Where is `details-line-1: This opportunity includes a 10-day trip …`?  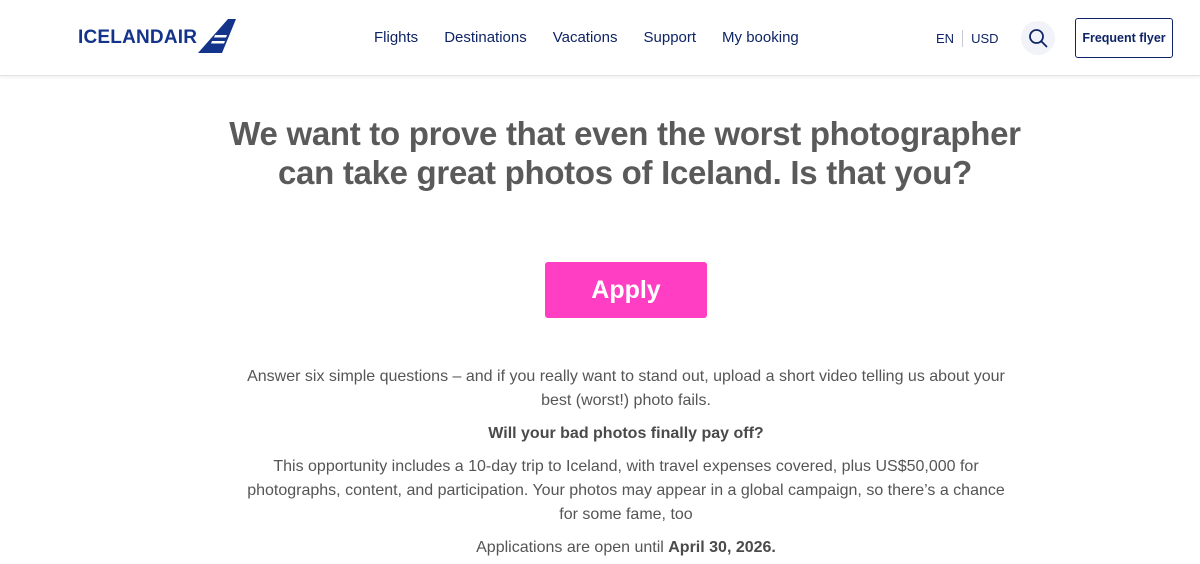 details-line-1: This opportunity includes a 10-day trip … is located at coordinates (626, 466).